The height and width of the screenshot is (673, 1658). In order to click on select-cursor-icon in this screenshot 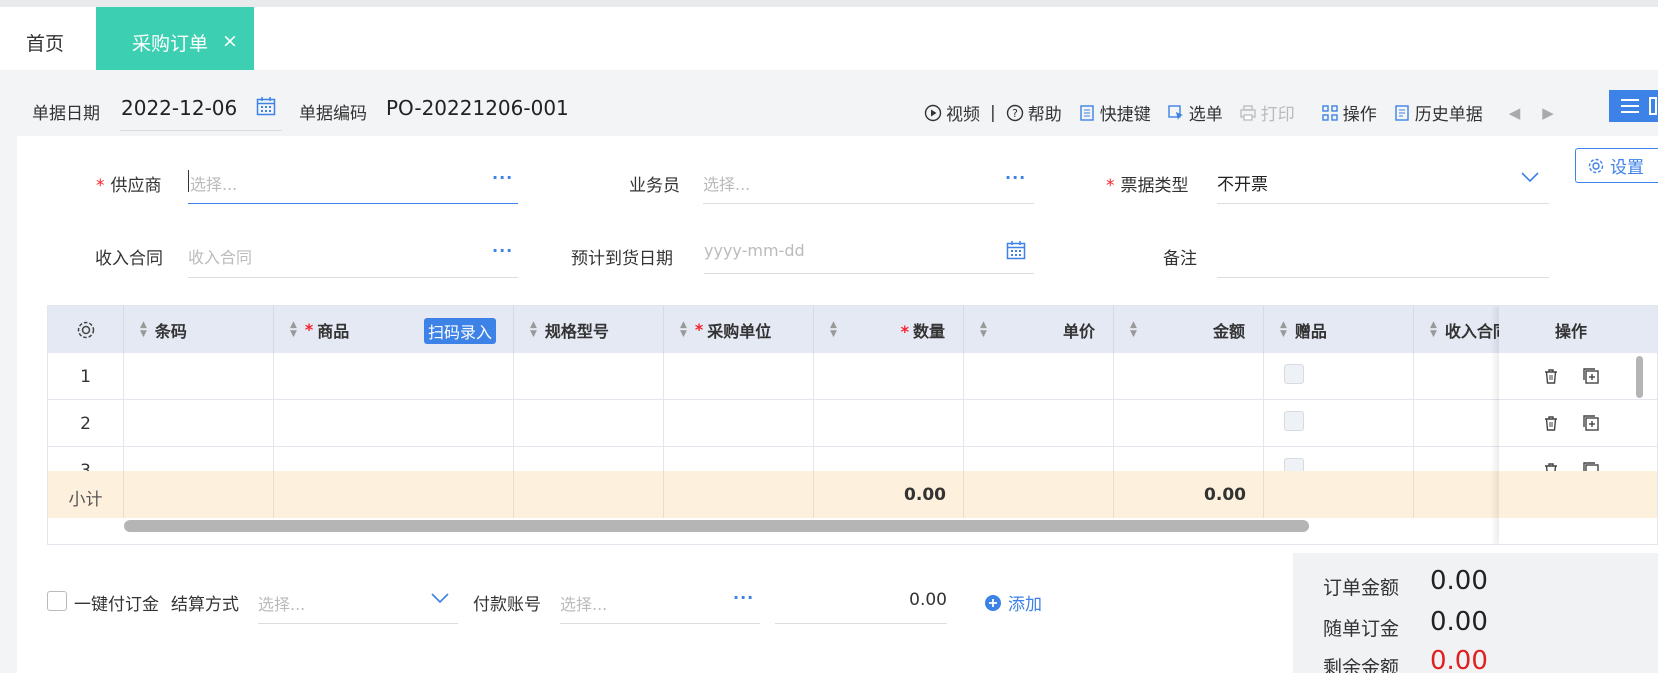, I will do `click(1175, 112)`.